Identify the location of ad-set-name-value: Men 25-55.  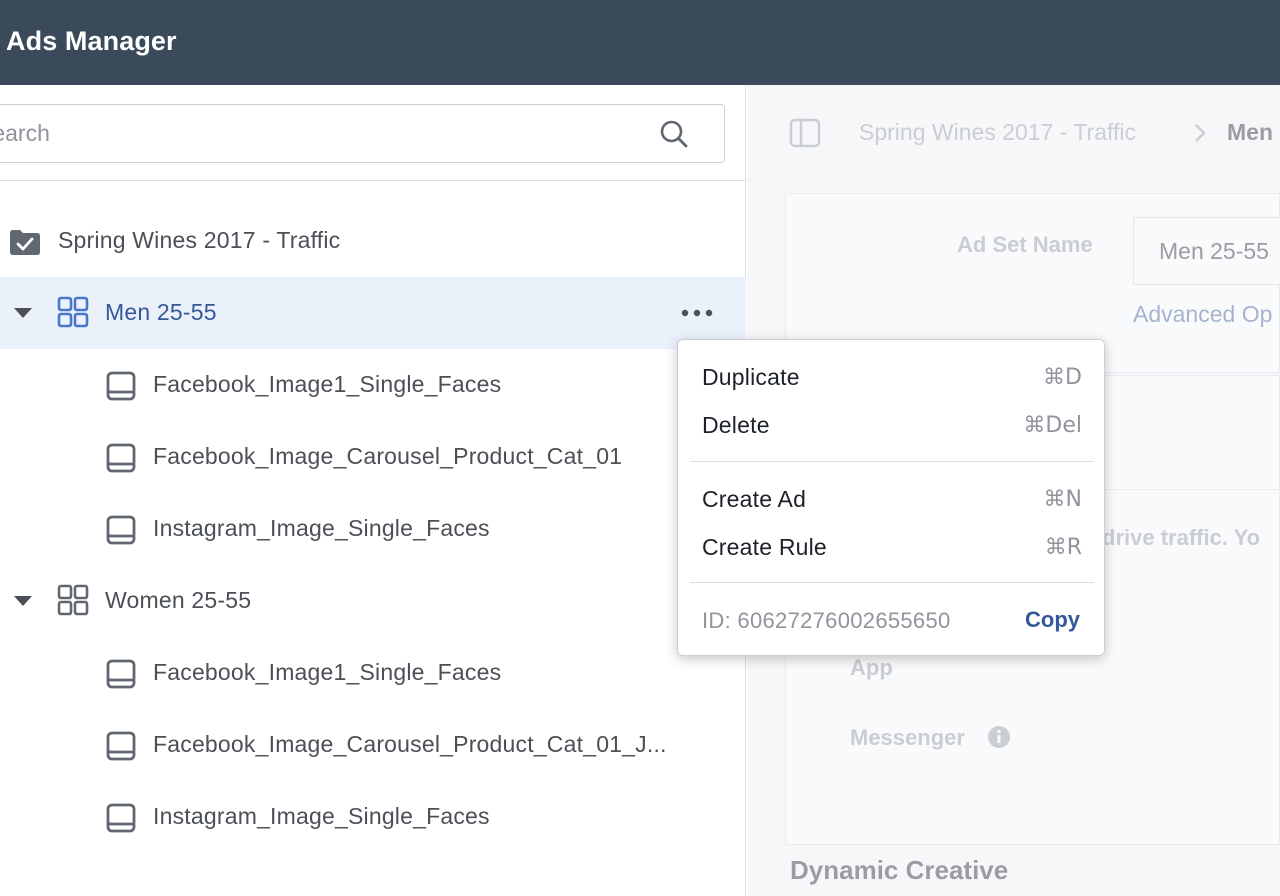
(1214, 251).